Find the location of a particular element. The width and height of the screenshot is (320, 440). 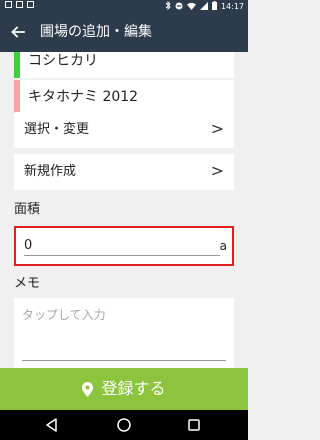

status-bar: 14:17 is located at coordinates (124, 6).